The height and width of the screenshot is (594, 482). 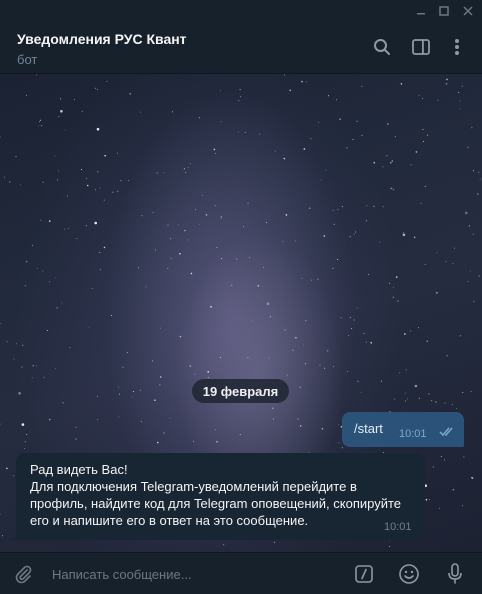 I want to click on more-vertical-icon, so click(x=457, y=47).